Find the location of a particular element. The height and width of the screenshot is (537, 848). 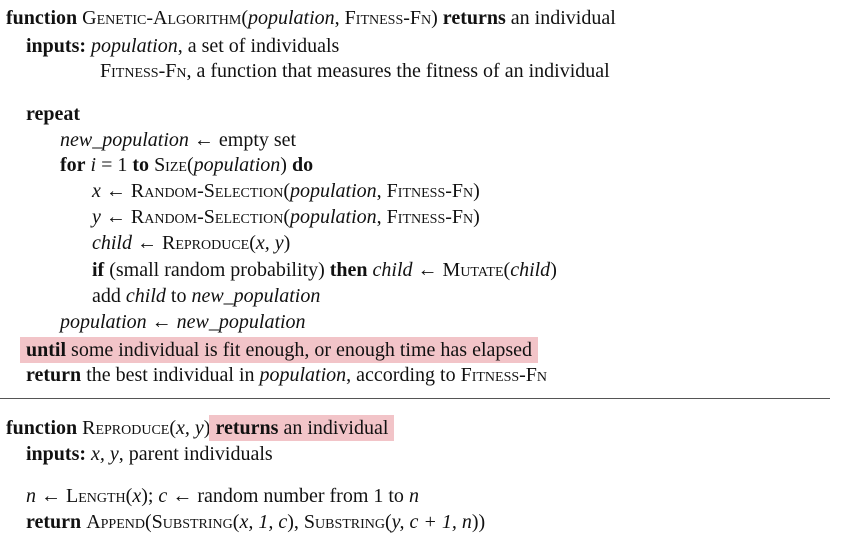

keyword-until: until is located at coordinates (46, 350).